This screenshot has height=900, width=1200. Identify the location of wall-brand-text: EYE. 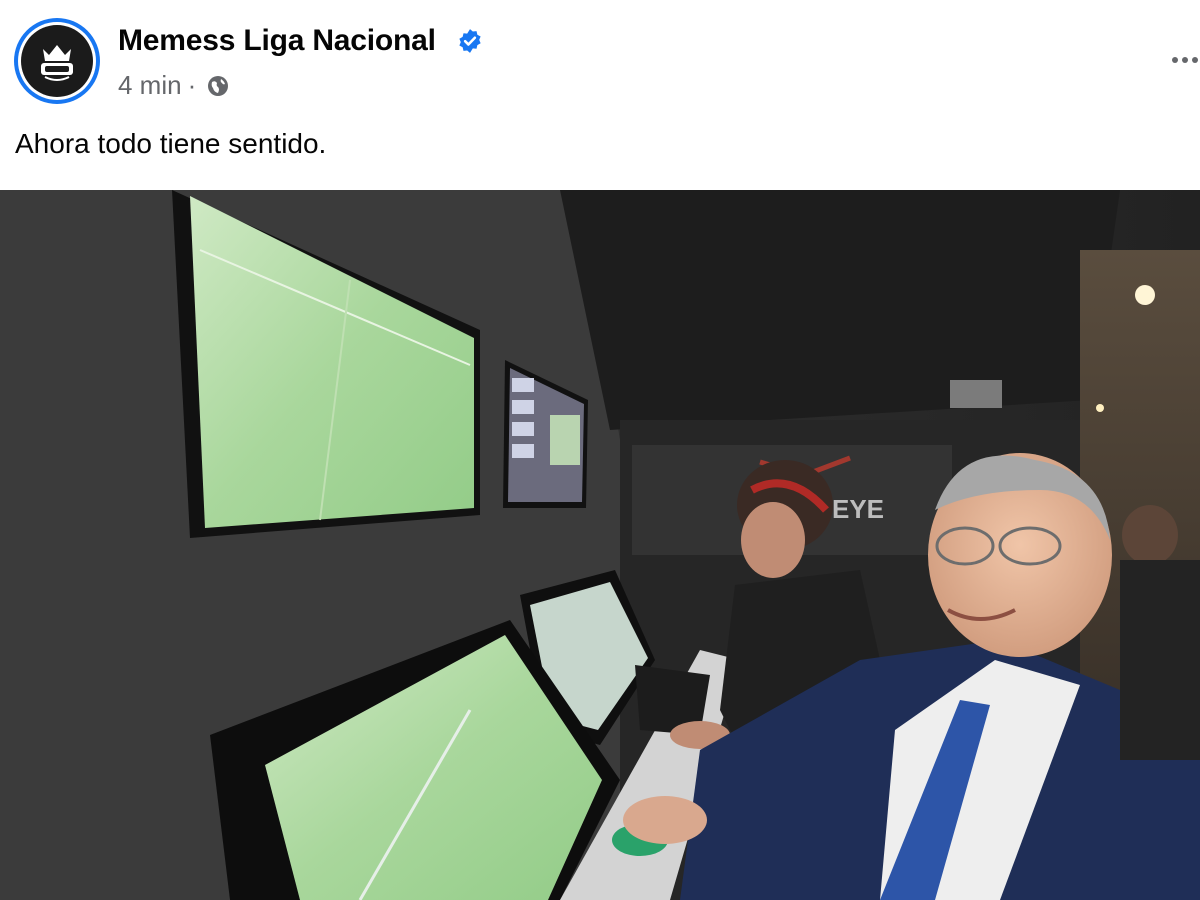
(858, 509).